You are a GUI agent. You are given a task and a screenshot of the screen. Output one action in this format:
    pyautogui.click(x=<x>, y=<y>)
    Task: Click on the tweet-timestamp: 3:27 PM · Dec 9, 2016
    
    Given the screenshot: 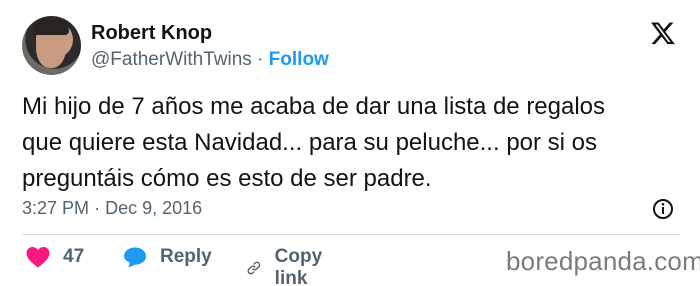 What is the action you would take?
    pyautogui.click(x=112, y=208)
    